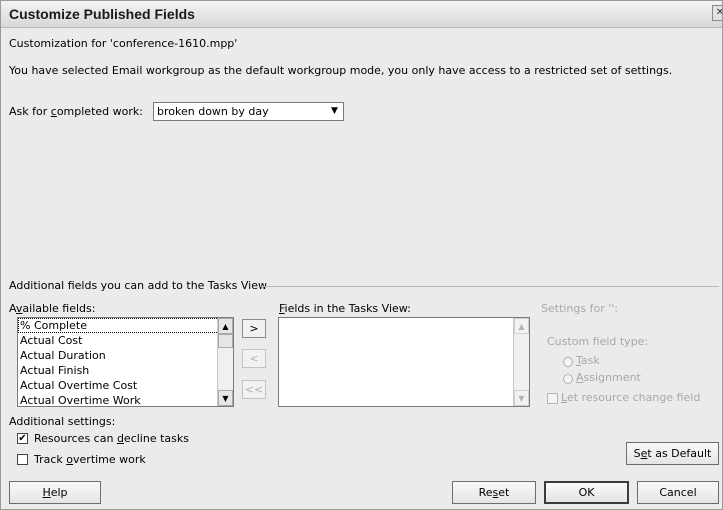 The height and width of the screenshot is (510, 723). What do you see at coordinates (125, 355) in the screenshot?
I see `list-item: Actual Duration` at bounding box center [125, 355].